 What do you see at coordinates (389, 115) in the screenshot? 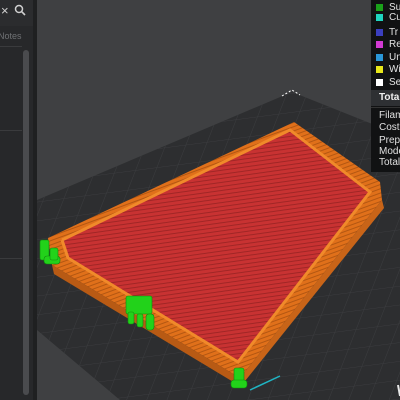
I see `stat-filament: Filame` at bounding box center [389, 115].